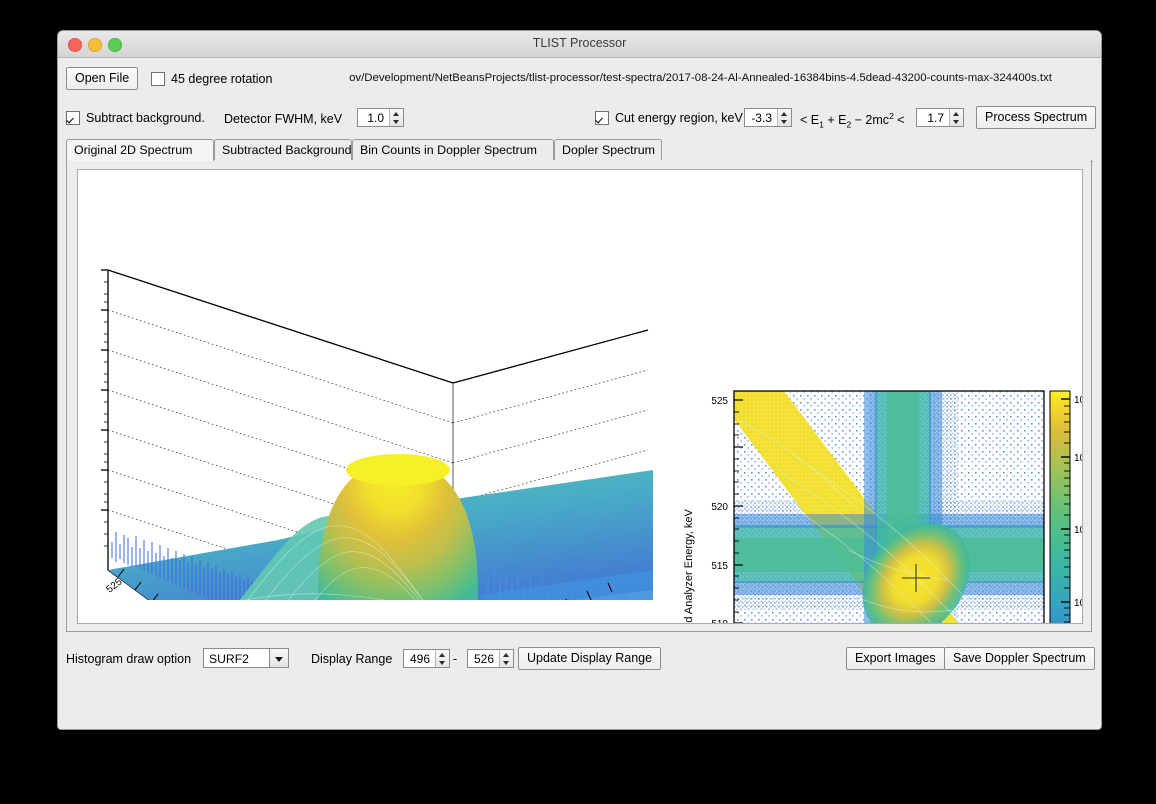 Image resolution: width=1156 pixels, height=804 pixels. I want to click on cut-energy-formula: < E1 + E2 − 2mc2 <, so click(852, 120).